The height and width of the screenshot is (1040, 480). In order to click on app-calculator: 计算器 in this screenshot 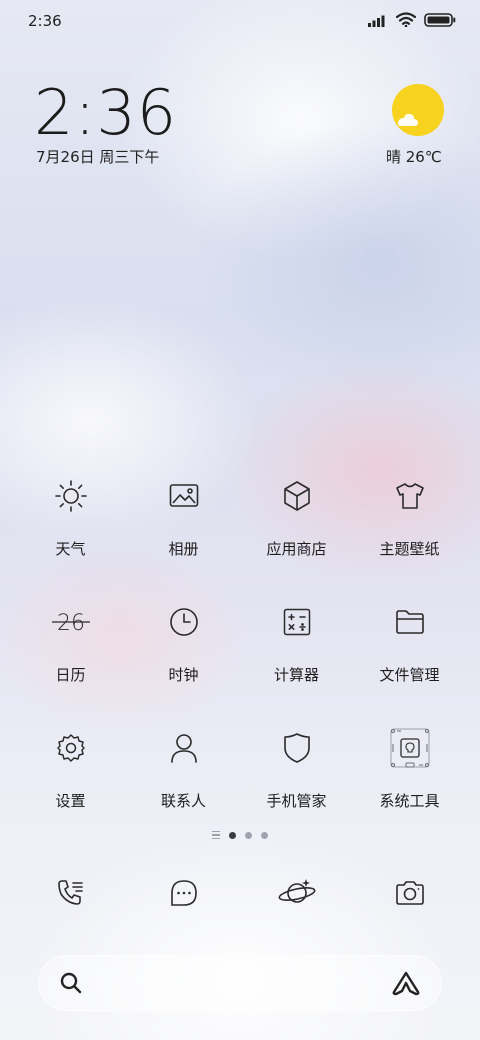, I will do `click(296, 643)`.